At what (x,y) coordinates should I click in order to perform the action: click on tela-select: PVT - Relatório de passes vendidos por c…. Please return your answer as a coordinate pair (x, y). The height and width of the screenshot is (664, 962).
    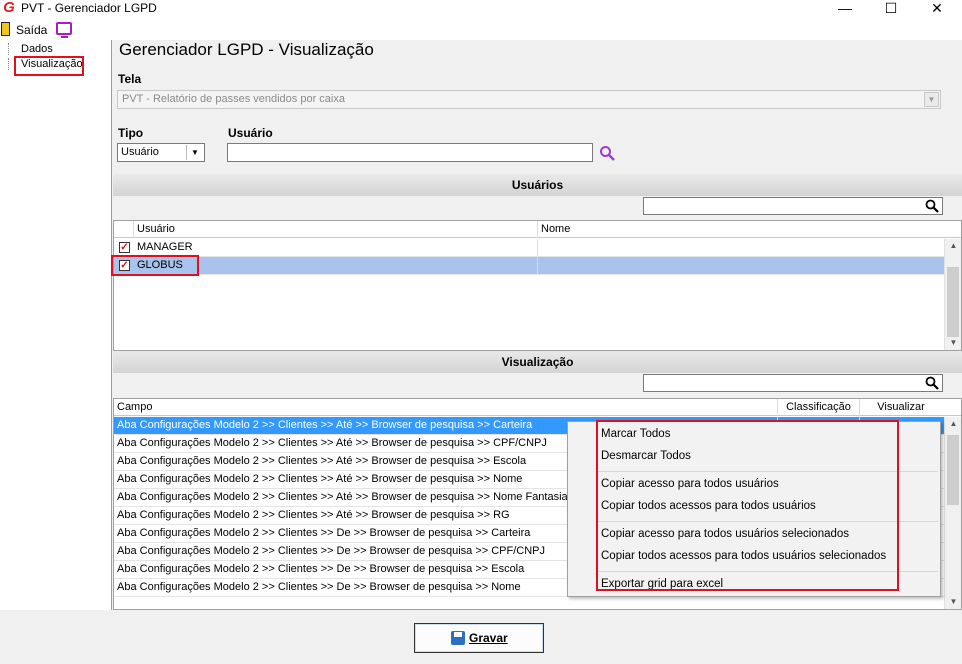
    Looking at the image, I should click on (529, 99).